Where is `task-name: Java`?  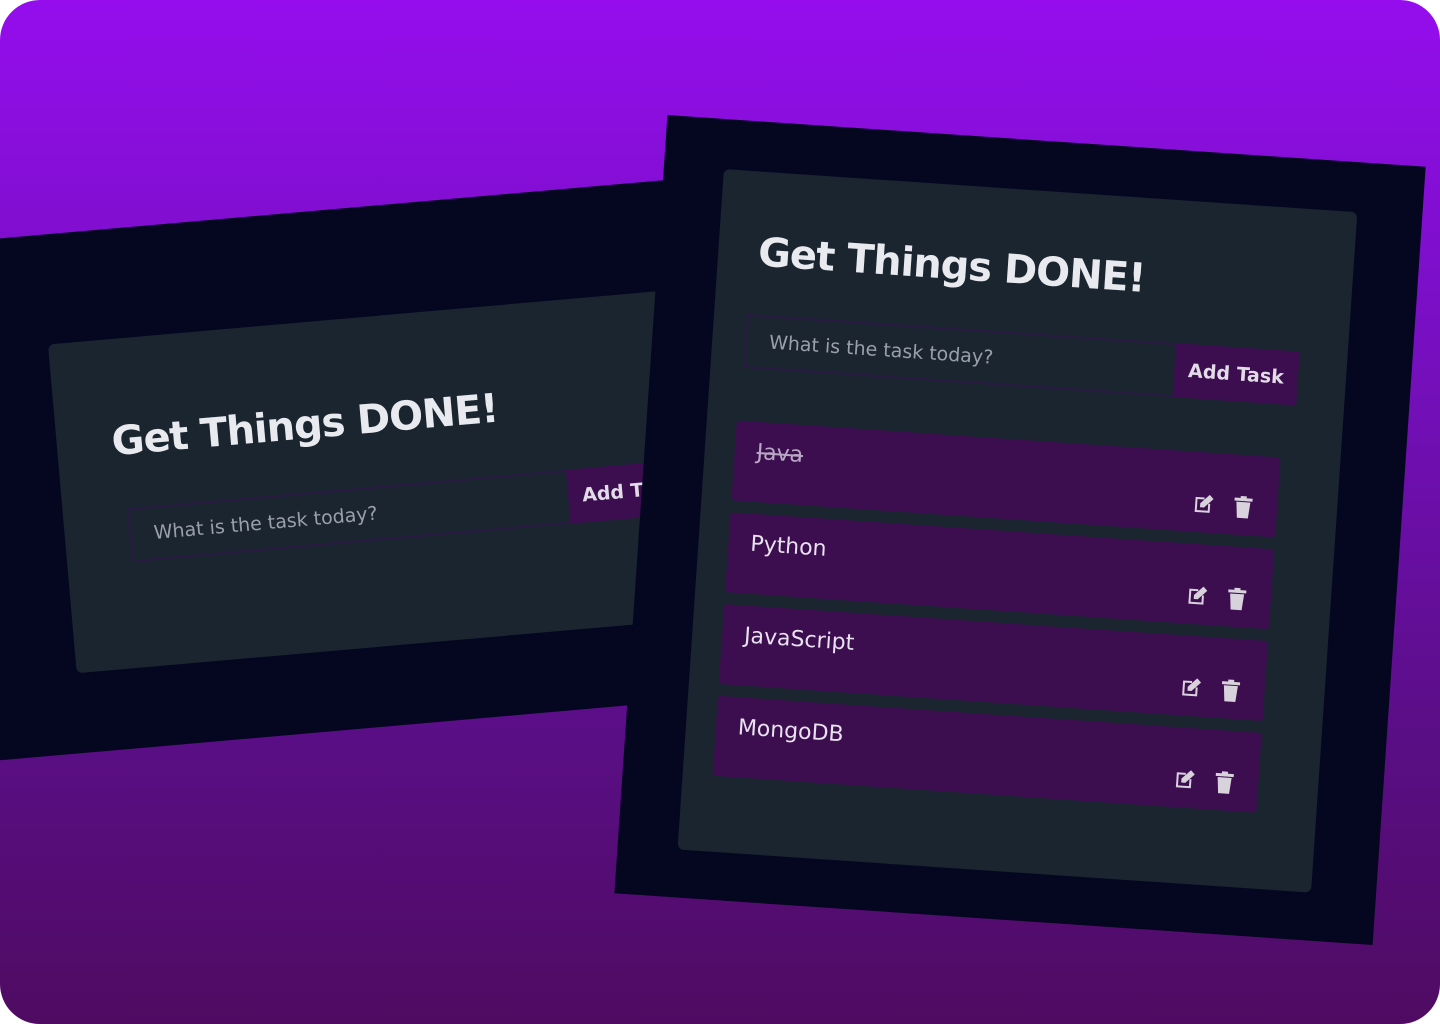 task-name: Java is located at coordinates (780, 454).